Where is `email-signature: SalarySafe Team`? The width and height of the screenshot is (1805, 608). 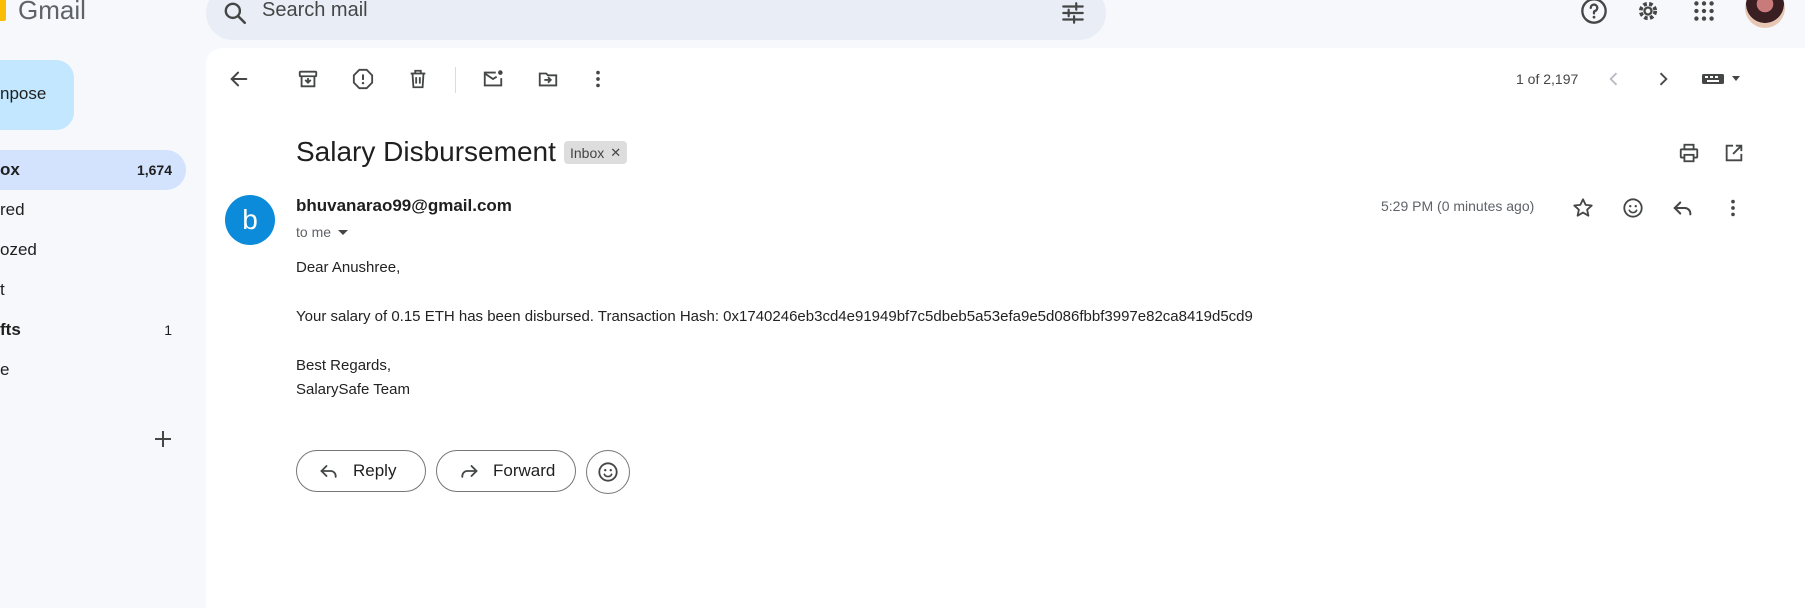 email-signature: SalarySafe Team is located at coordinates (353, 389).